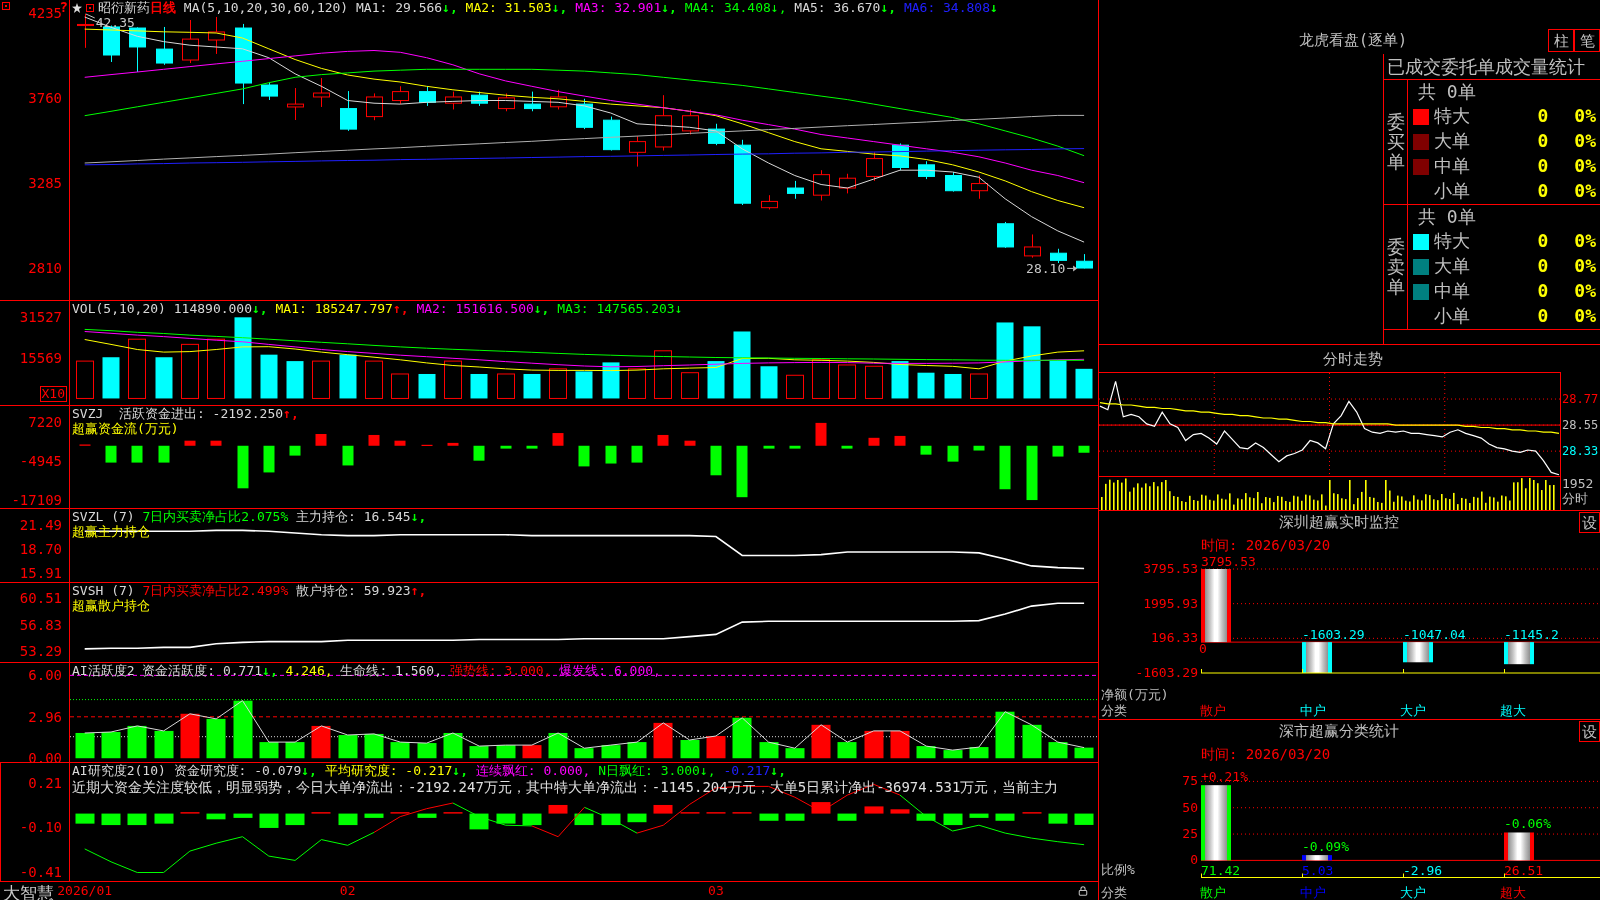 The width and height of the screenshot is (1600, 900). What do you see at coordinates (40, 461) in the screenshot?
I see `axis-label: -4945` at bounding box center [40, 461].